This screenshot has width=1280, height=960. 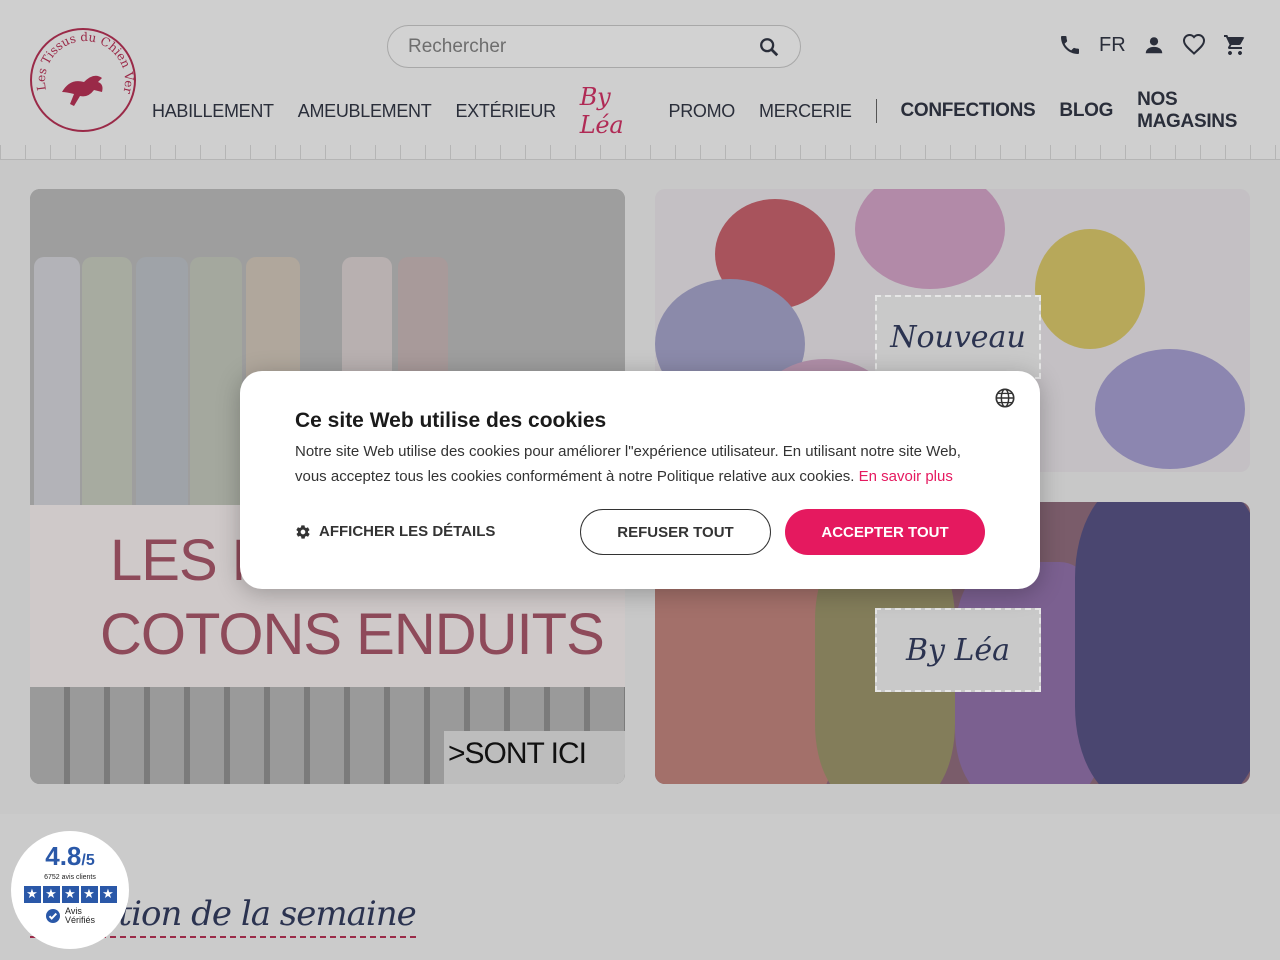 I want to click on refuse-all-button: REFUSER TOUT, so click(x=675, y=532).